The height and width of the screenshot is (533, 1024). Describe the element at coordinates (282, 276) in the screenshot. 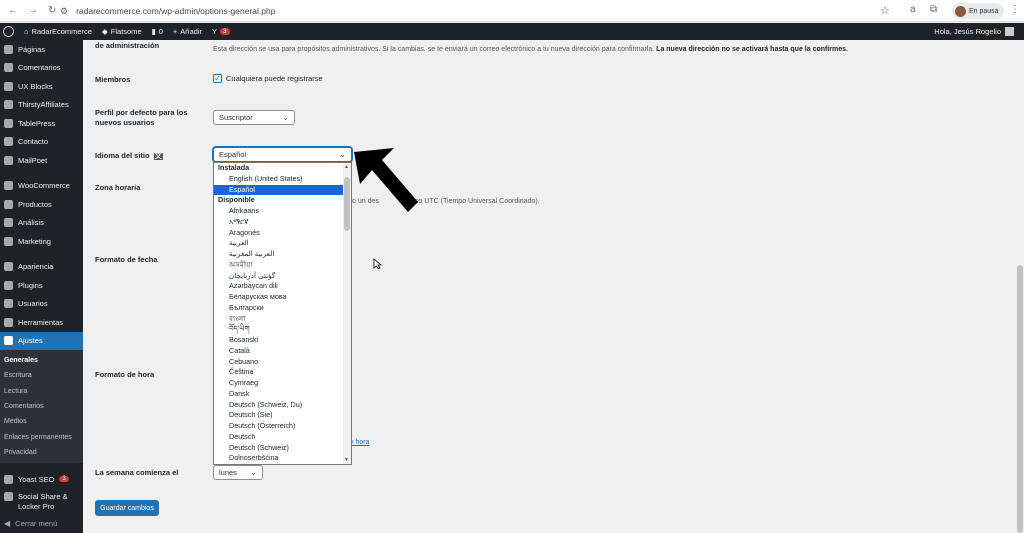

I see `language-option: گؤنئی آذربایجان` at that location.